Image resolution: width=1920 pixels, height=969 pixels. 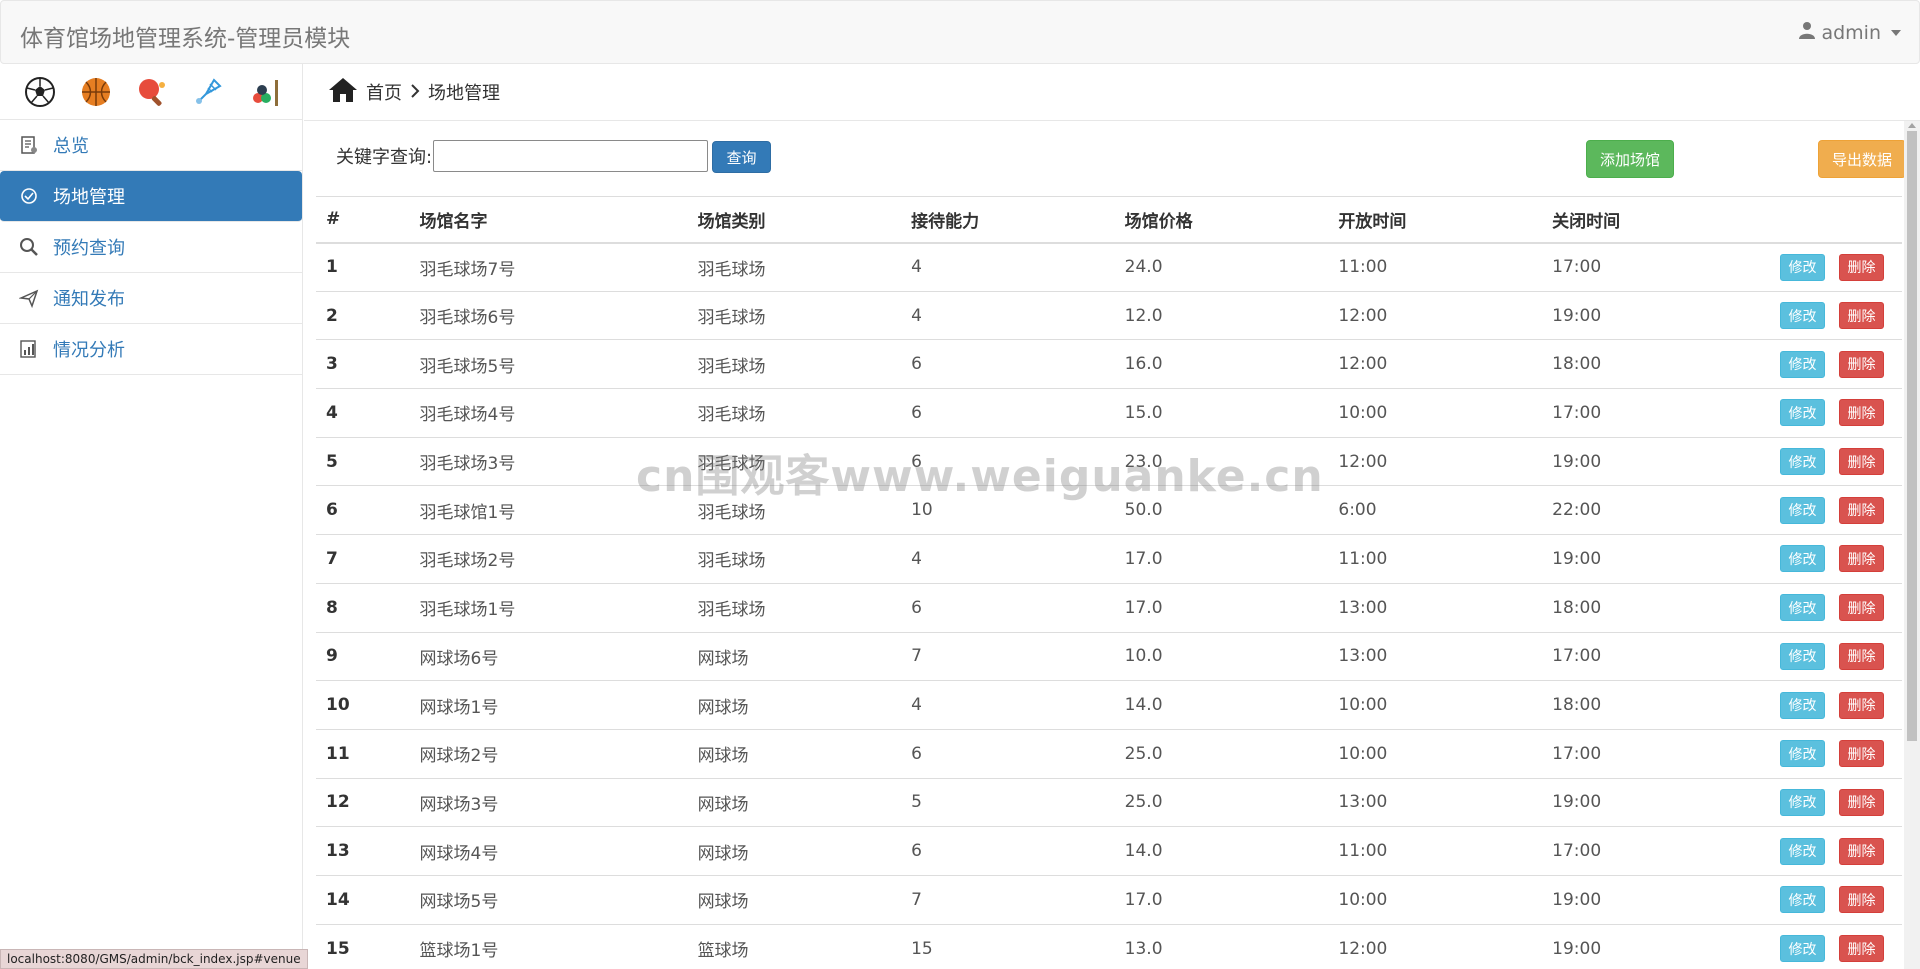 What do you see at coordinates (1109, 559) in the screenshot?
I see `table-row: 7 羽毛球场2号 羽毛球场 4 17.0 11:00 19:00 修改 删除` at bounding box center [1109, 559].